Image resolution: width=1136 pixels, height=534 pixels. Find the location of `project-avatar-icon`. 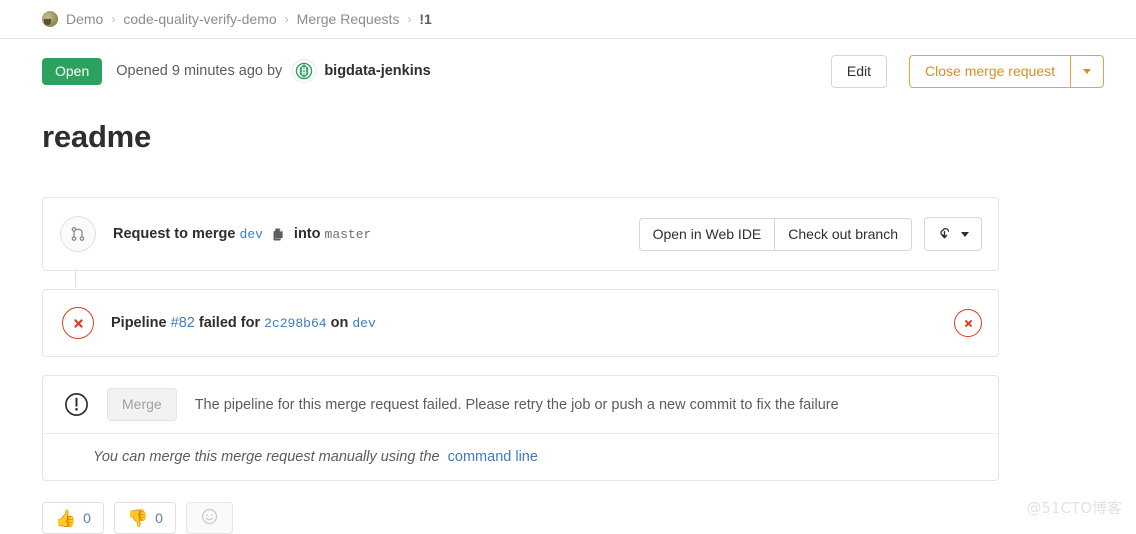

project-avatar-icon is located at coordinates (50, 19).